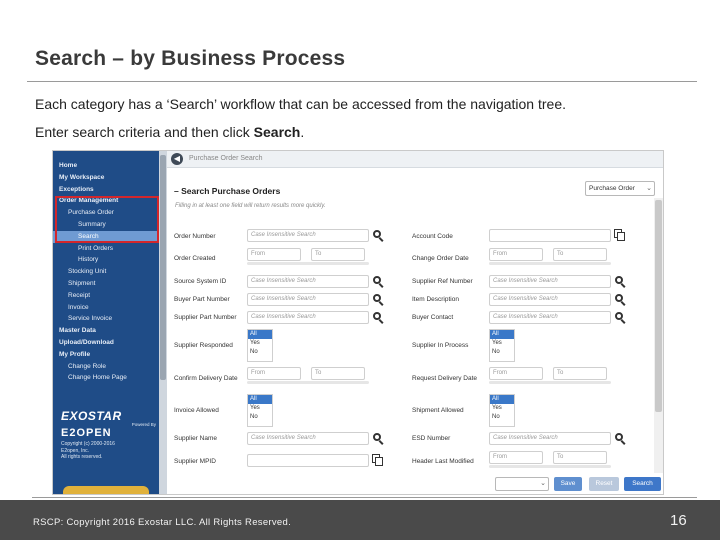 This screenshot has width=720, height=540. What do you see at coordinates (105, 331) in the screenshot?
I see `nav-item-master-data: Master Data` at bounding box center [105, 331].